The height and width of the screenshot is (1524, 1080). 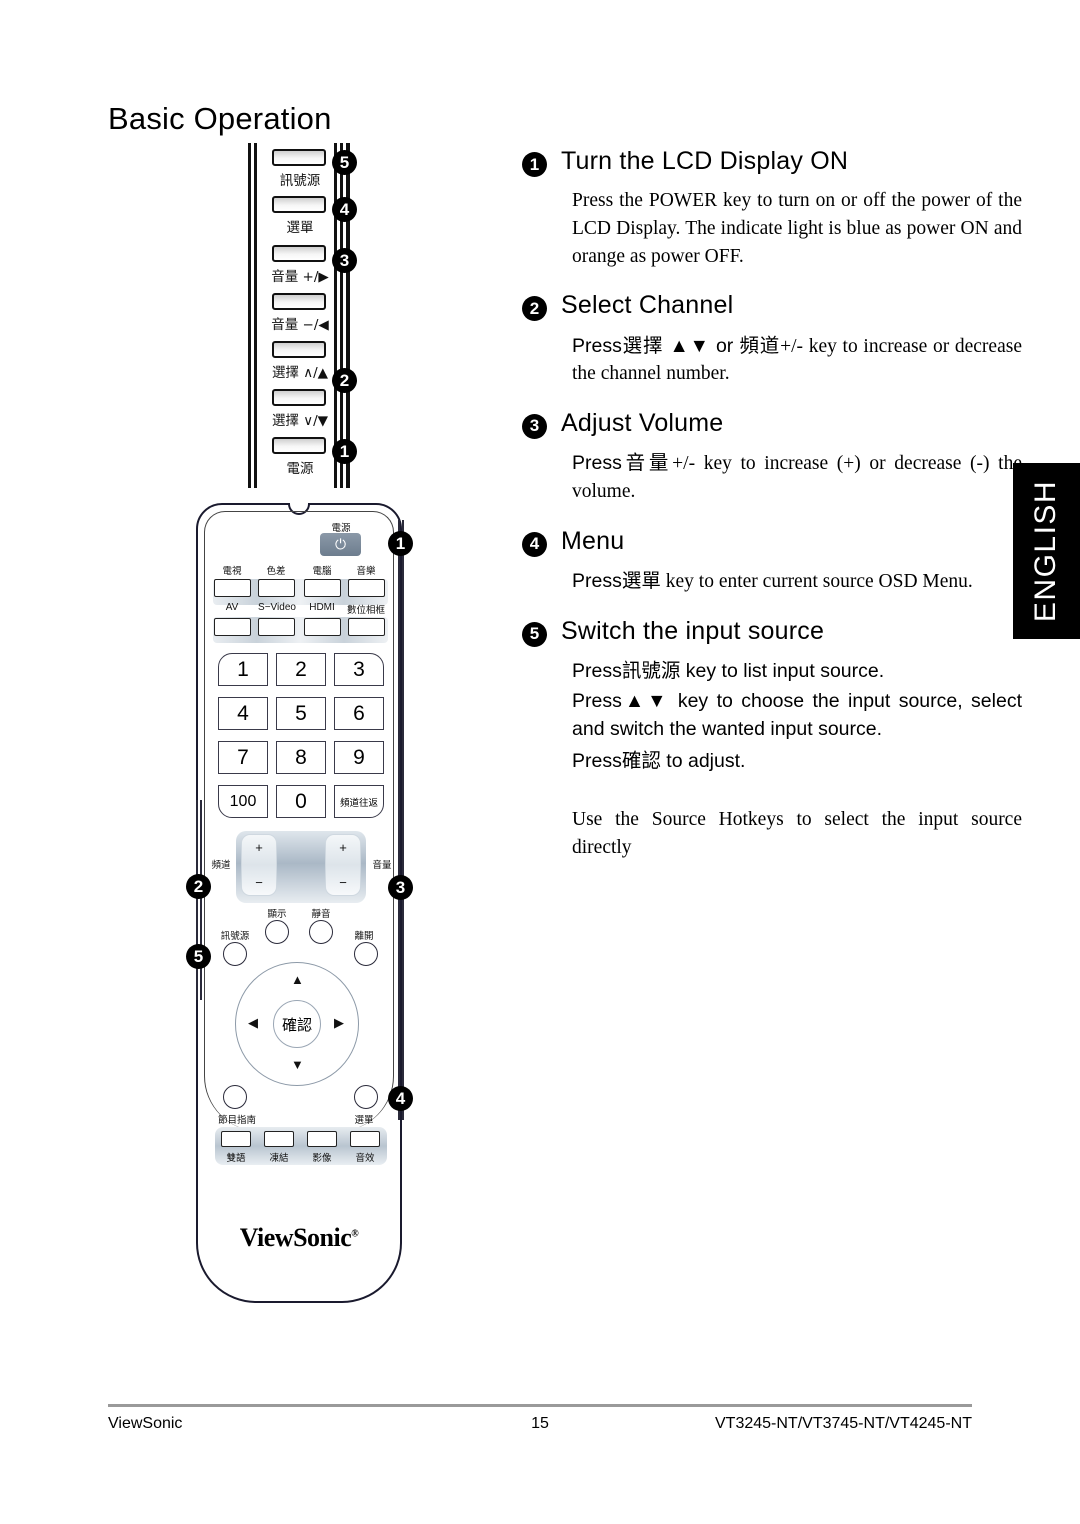 What do you see at coordinates (297, 1064) in the screenshot?
I see `dpad-down-arrow-icon: ▼` at bounding box center [297, 1064].